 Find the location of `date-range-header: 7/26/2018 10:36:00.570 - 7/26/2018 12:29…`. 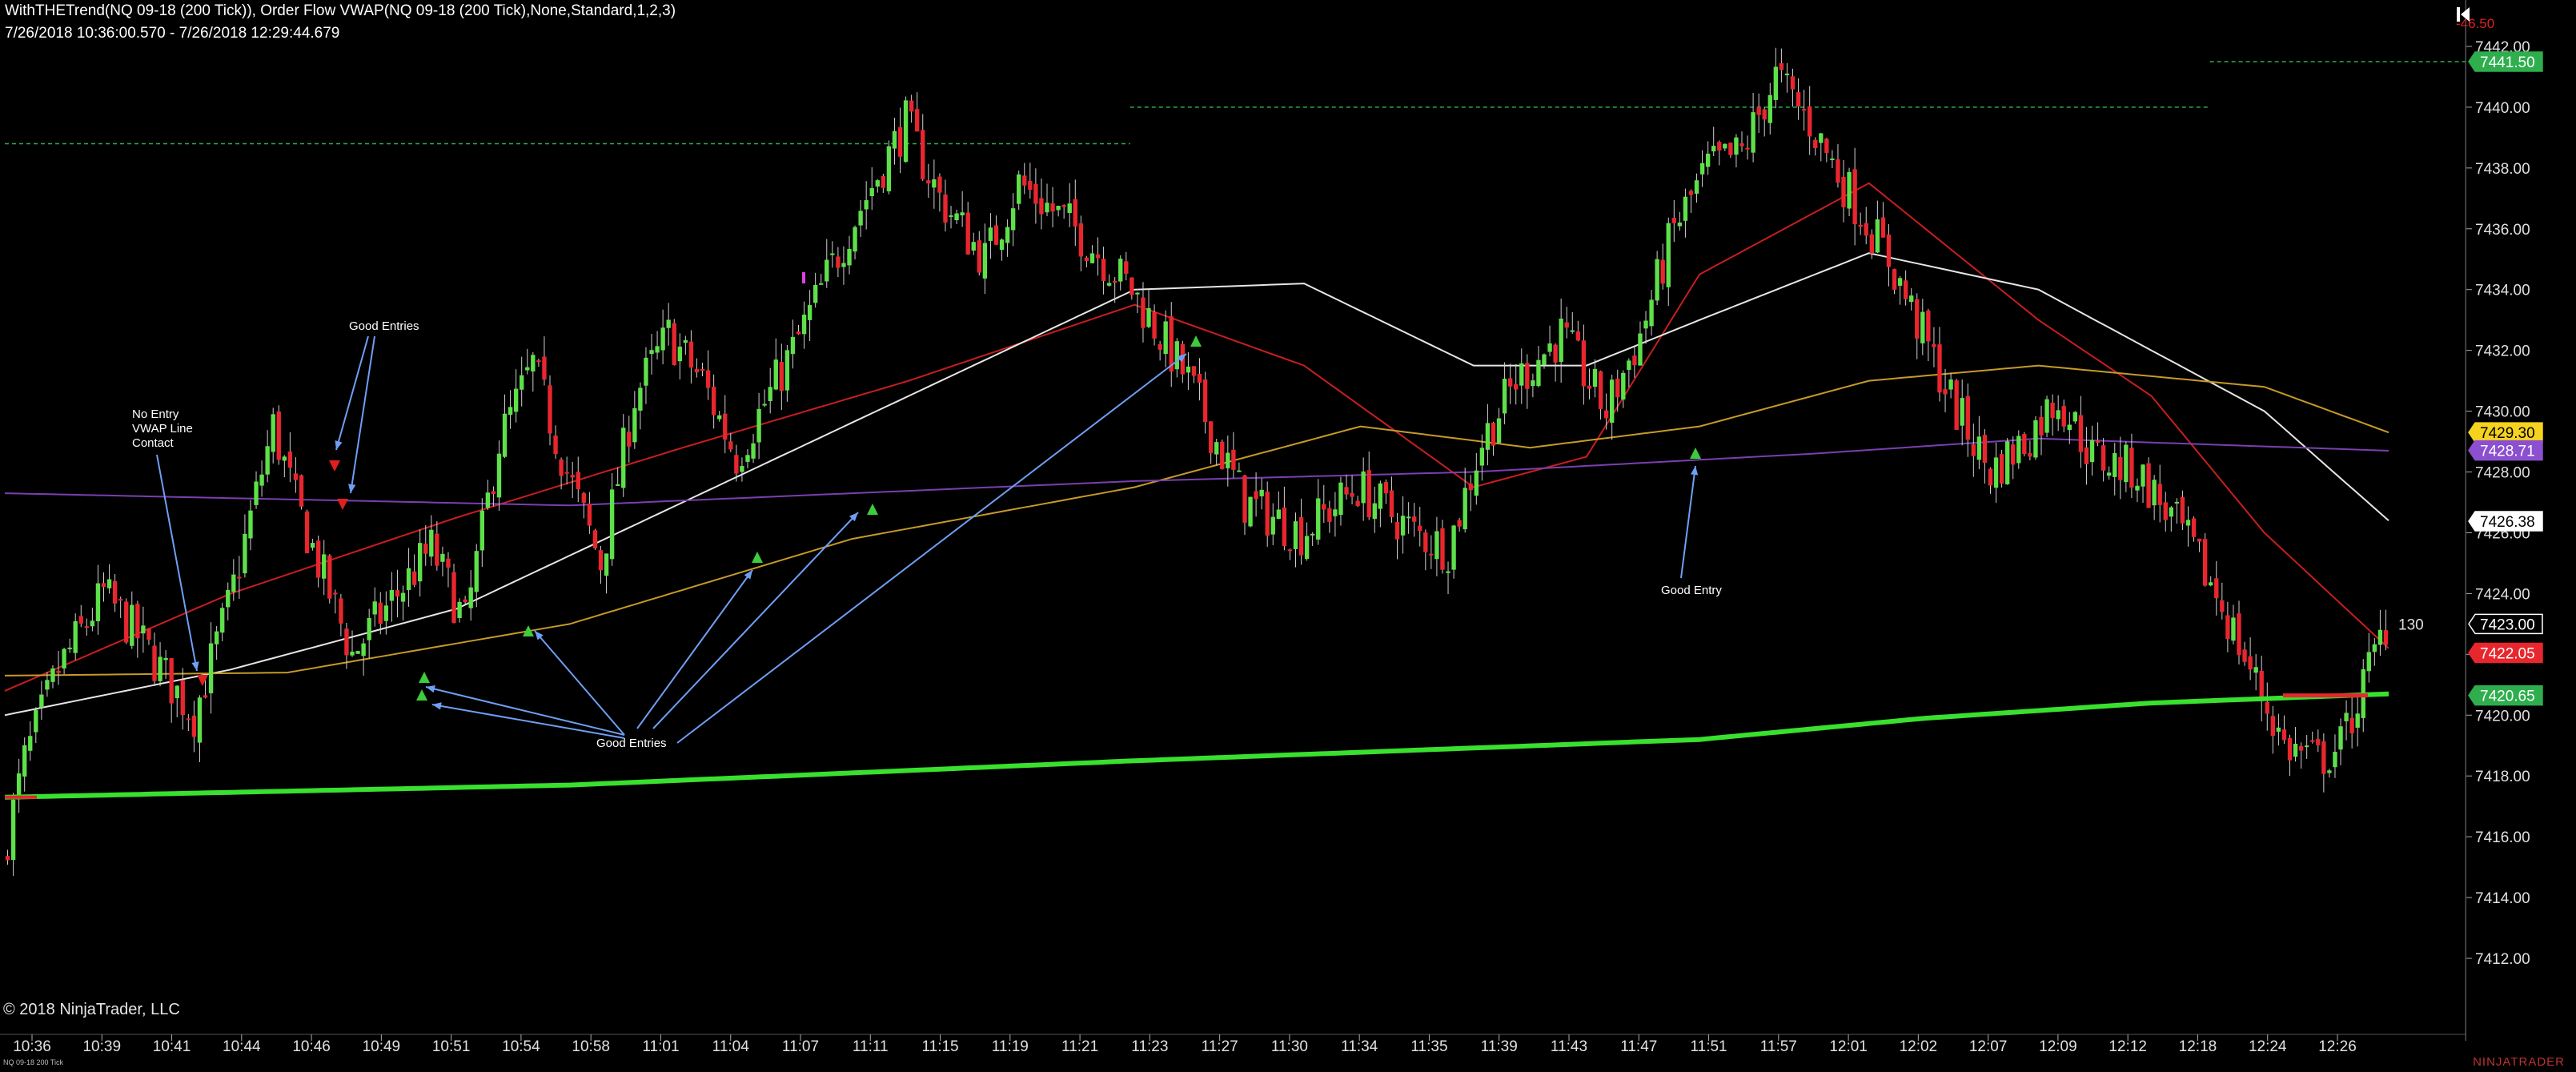

date-range-header: 7/26/2018 10:36:00.570 - 7/26/2018 12:29… is located at coordinates (173, 33).